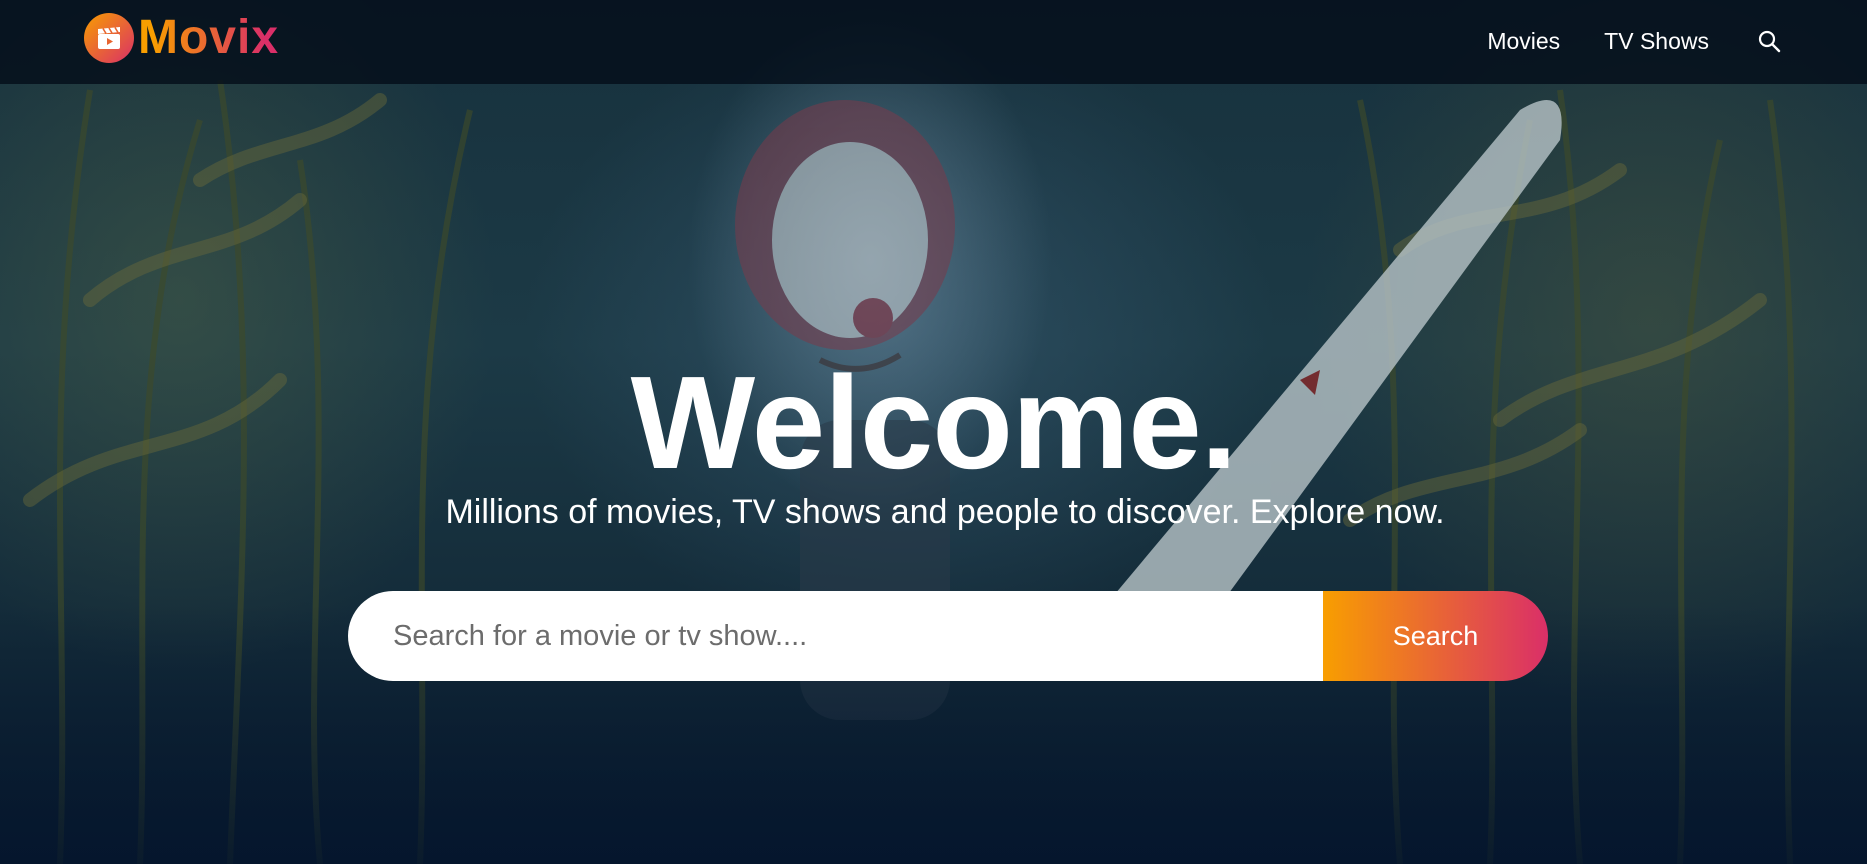 The image size is (1867, 864). Describe the element at coordinates (109, 38) in the screenshot. I see `clapperboard-icon` at that location.